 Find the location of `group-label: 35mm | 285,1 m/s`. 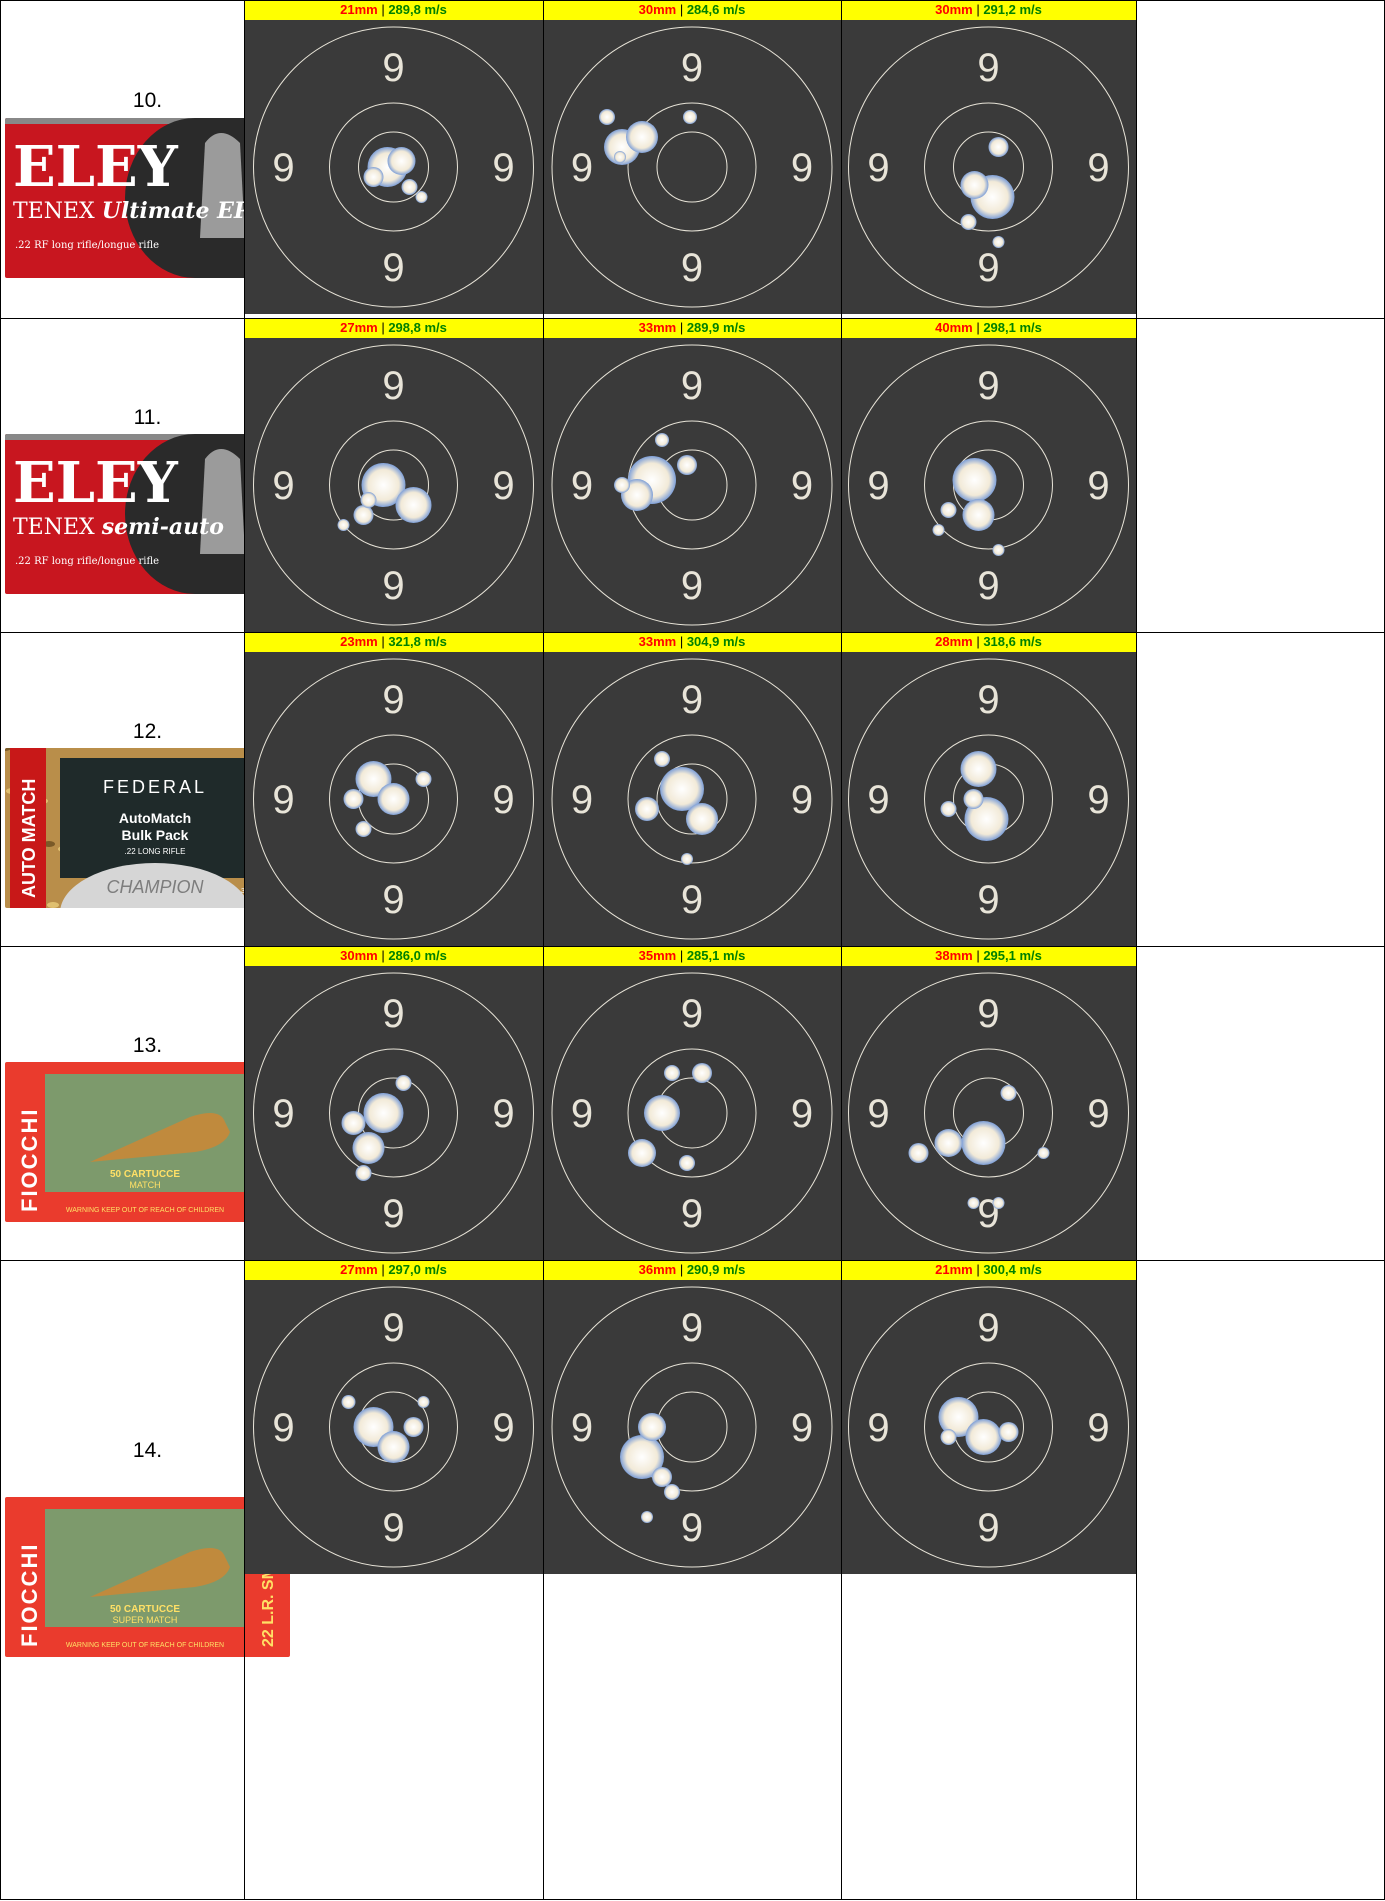

group-label: 35mm | 285,1 m/s is located at coordinates (692, 956).